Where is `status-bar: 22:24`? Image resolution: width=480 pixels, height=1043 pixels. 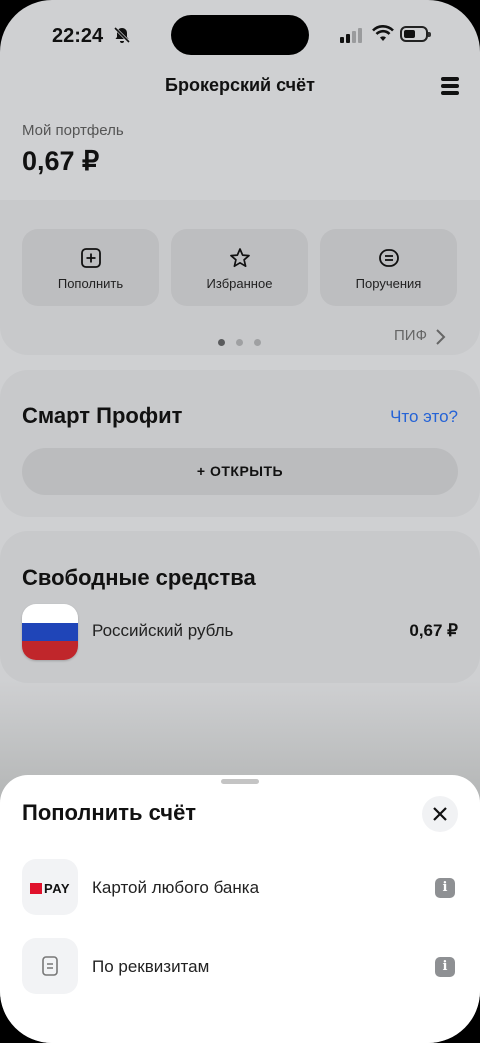 status-bar: 22:24 is located at coordinates (240, 35).